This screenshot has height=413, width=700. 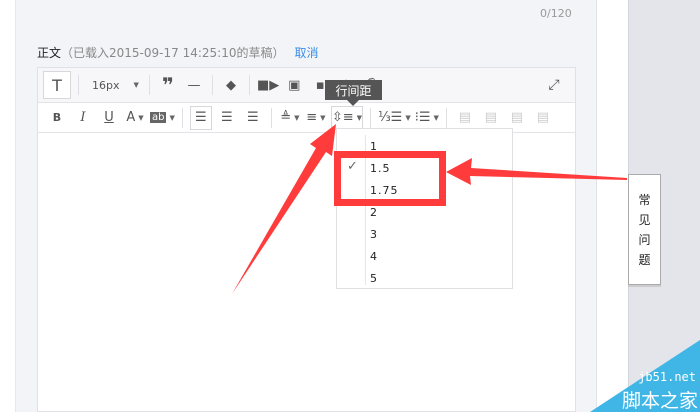 What do you see at coordinates (284, 209) in the screenshot?
I see `arrow-to-button` at bounding box center [284, 209].